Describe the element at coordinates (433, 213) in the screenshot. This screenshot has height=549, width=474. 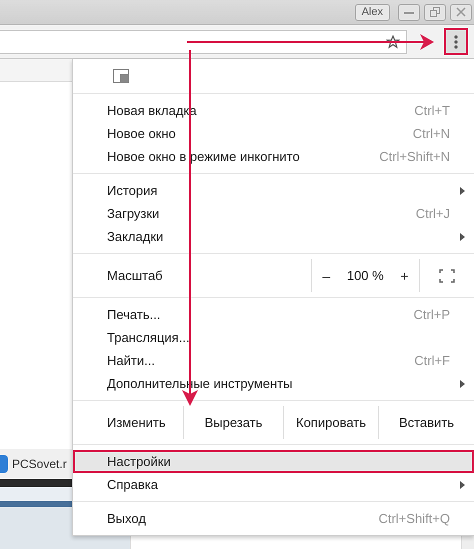
I see `shortcut-label: Ctrl+J` at that location.